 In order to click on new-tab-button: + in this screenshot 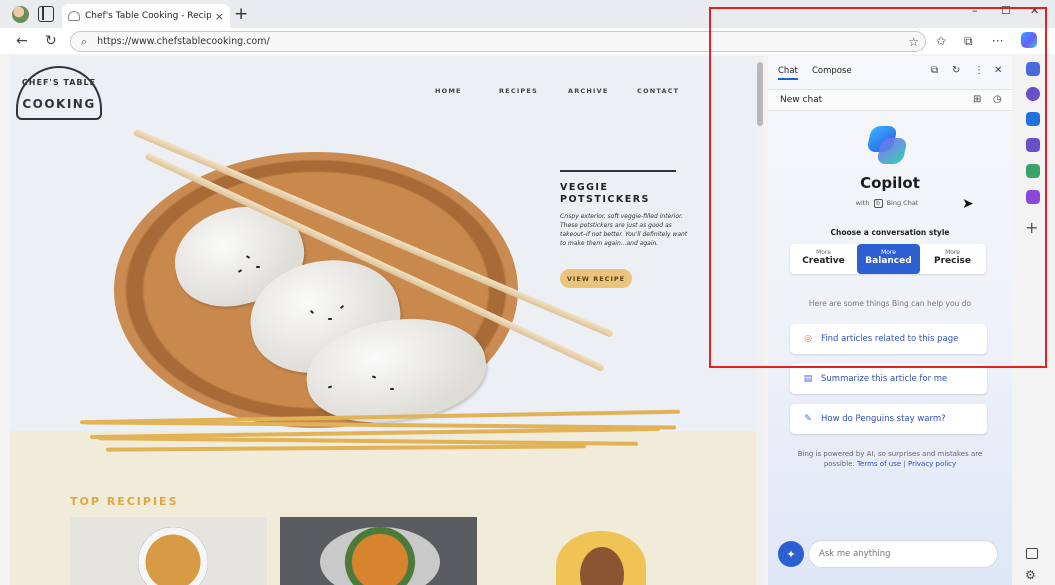, I will do `click(241, 14)`.